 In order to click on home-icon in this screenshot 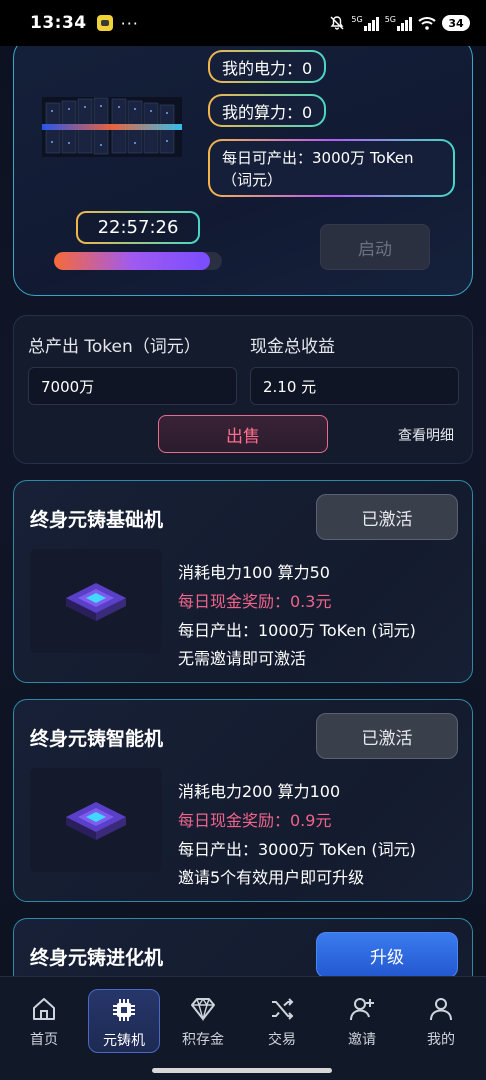, I will do `click(44, 1009)`.